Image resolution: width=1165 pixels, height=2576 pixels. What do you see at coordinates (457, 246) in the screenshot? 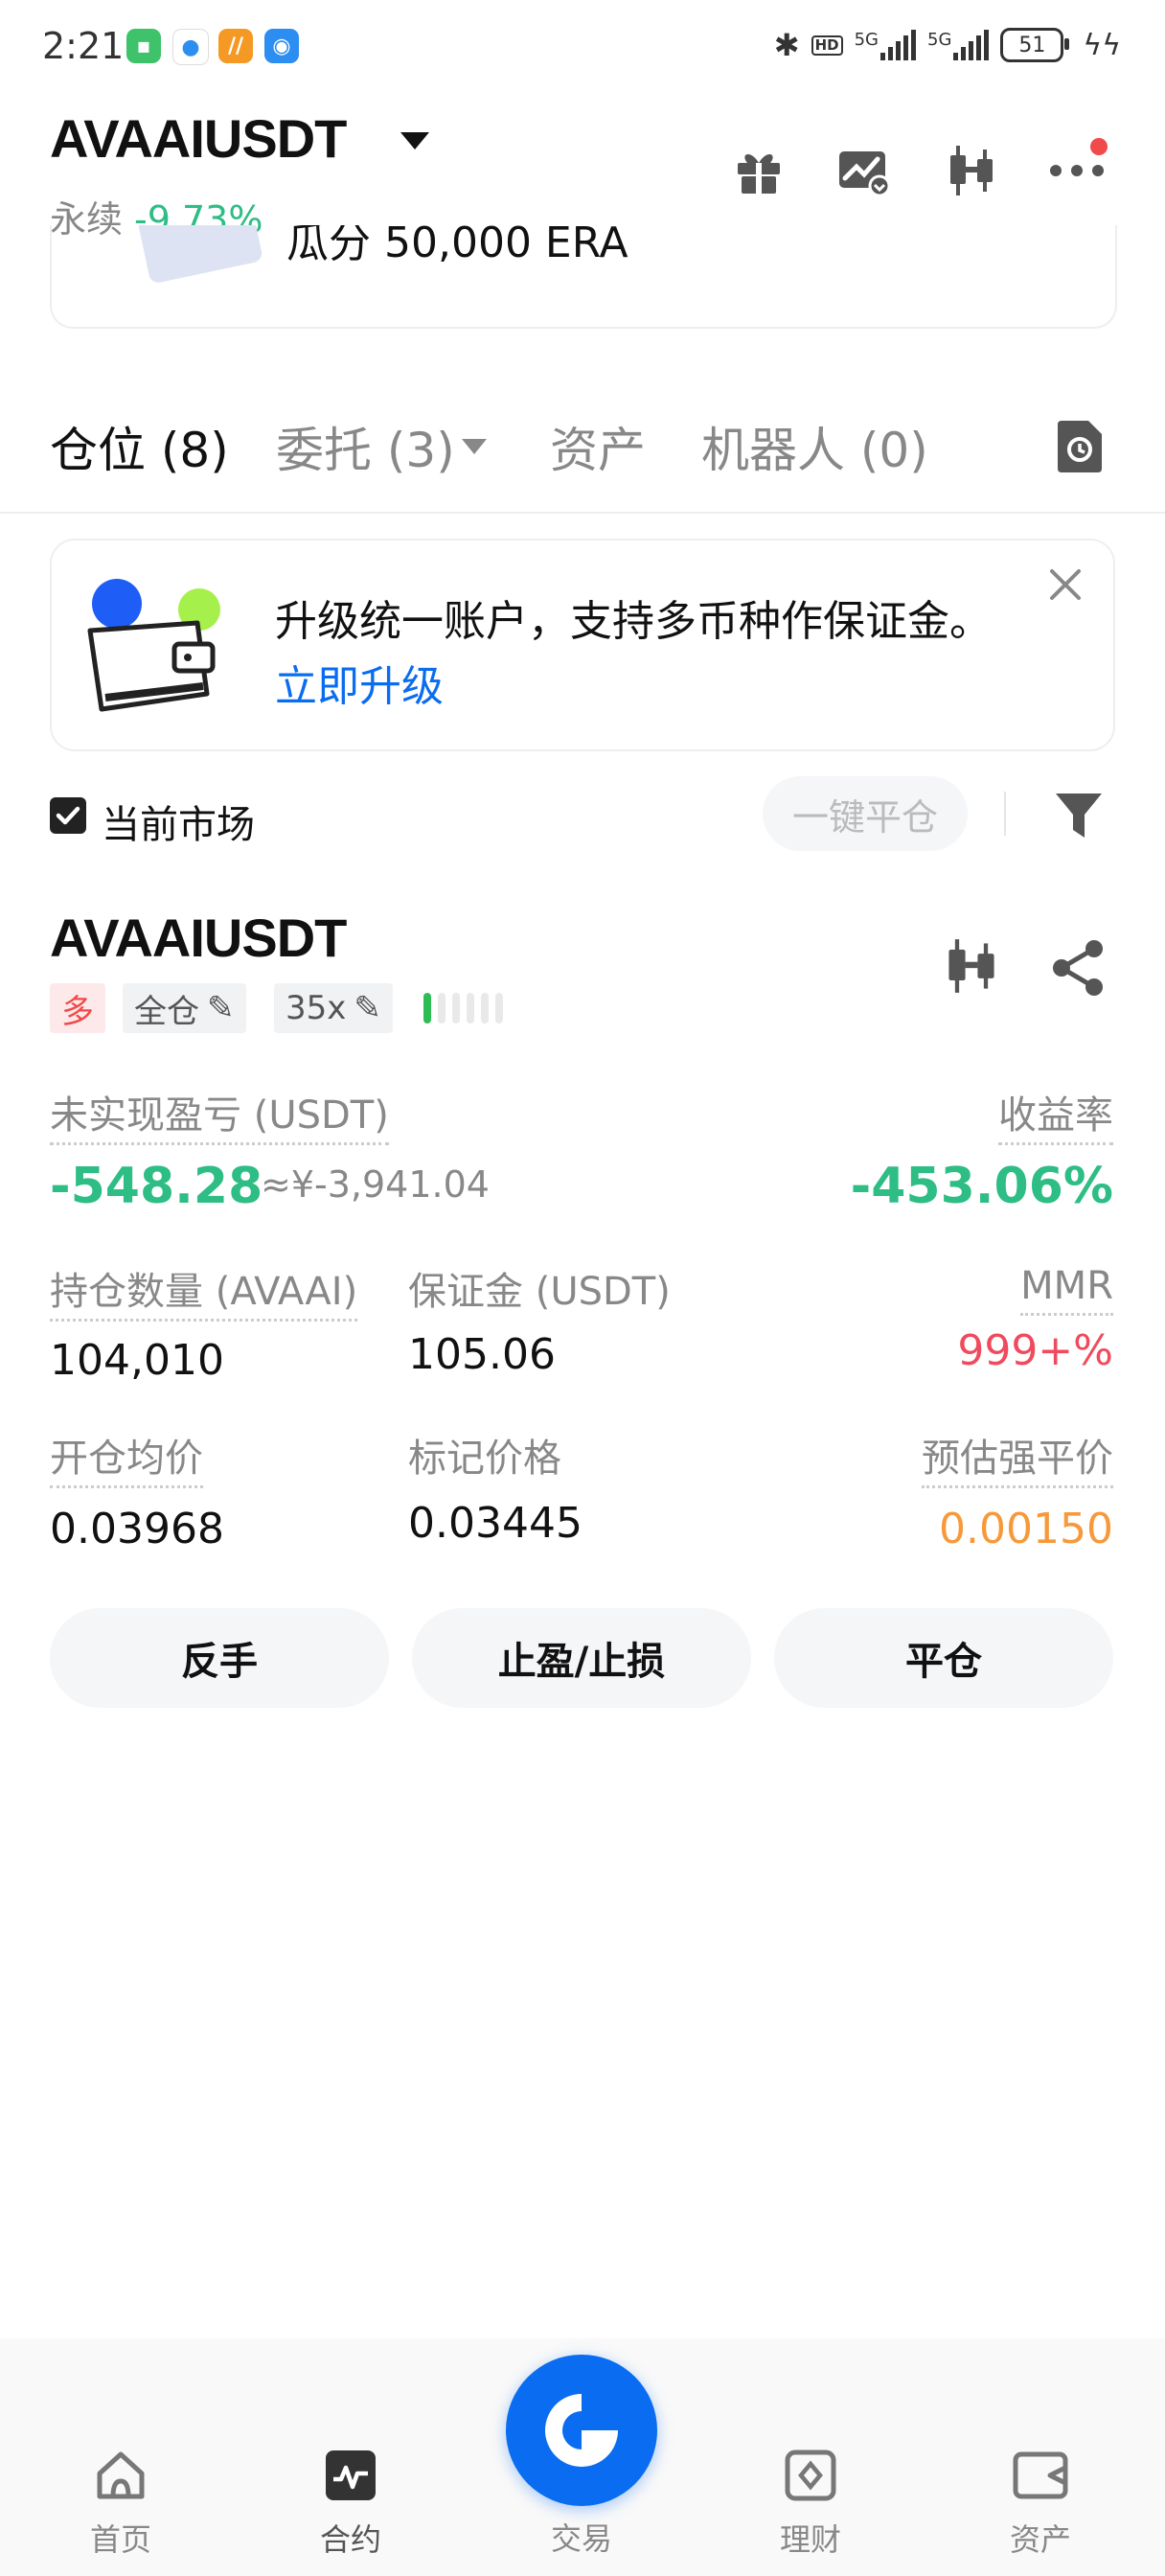
I see `promo-text: 瓜分 50,000 ERA` at bounding box center [457, 246].